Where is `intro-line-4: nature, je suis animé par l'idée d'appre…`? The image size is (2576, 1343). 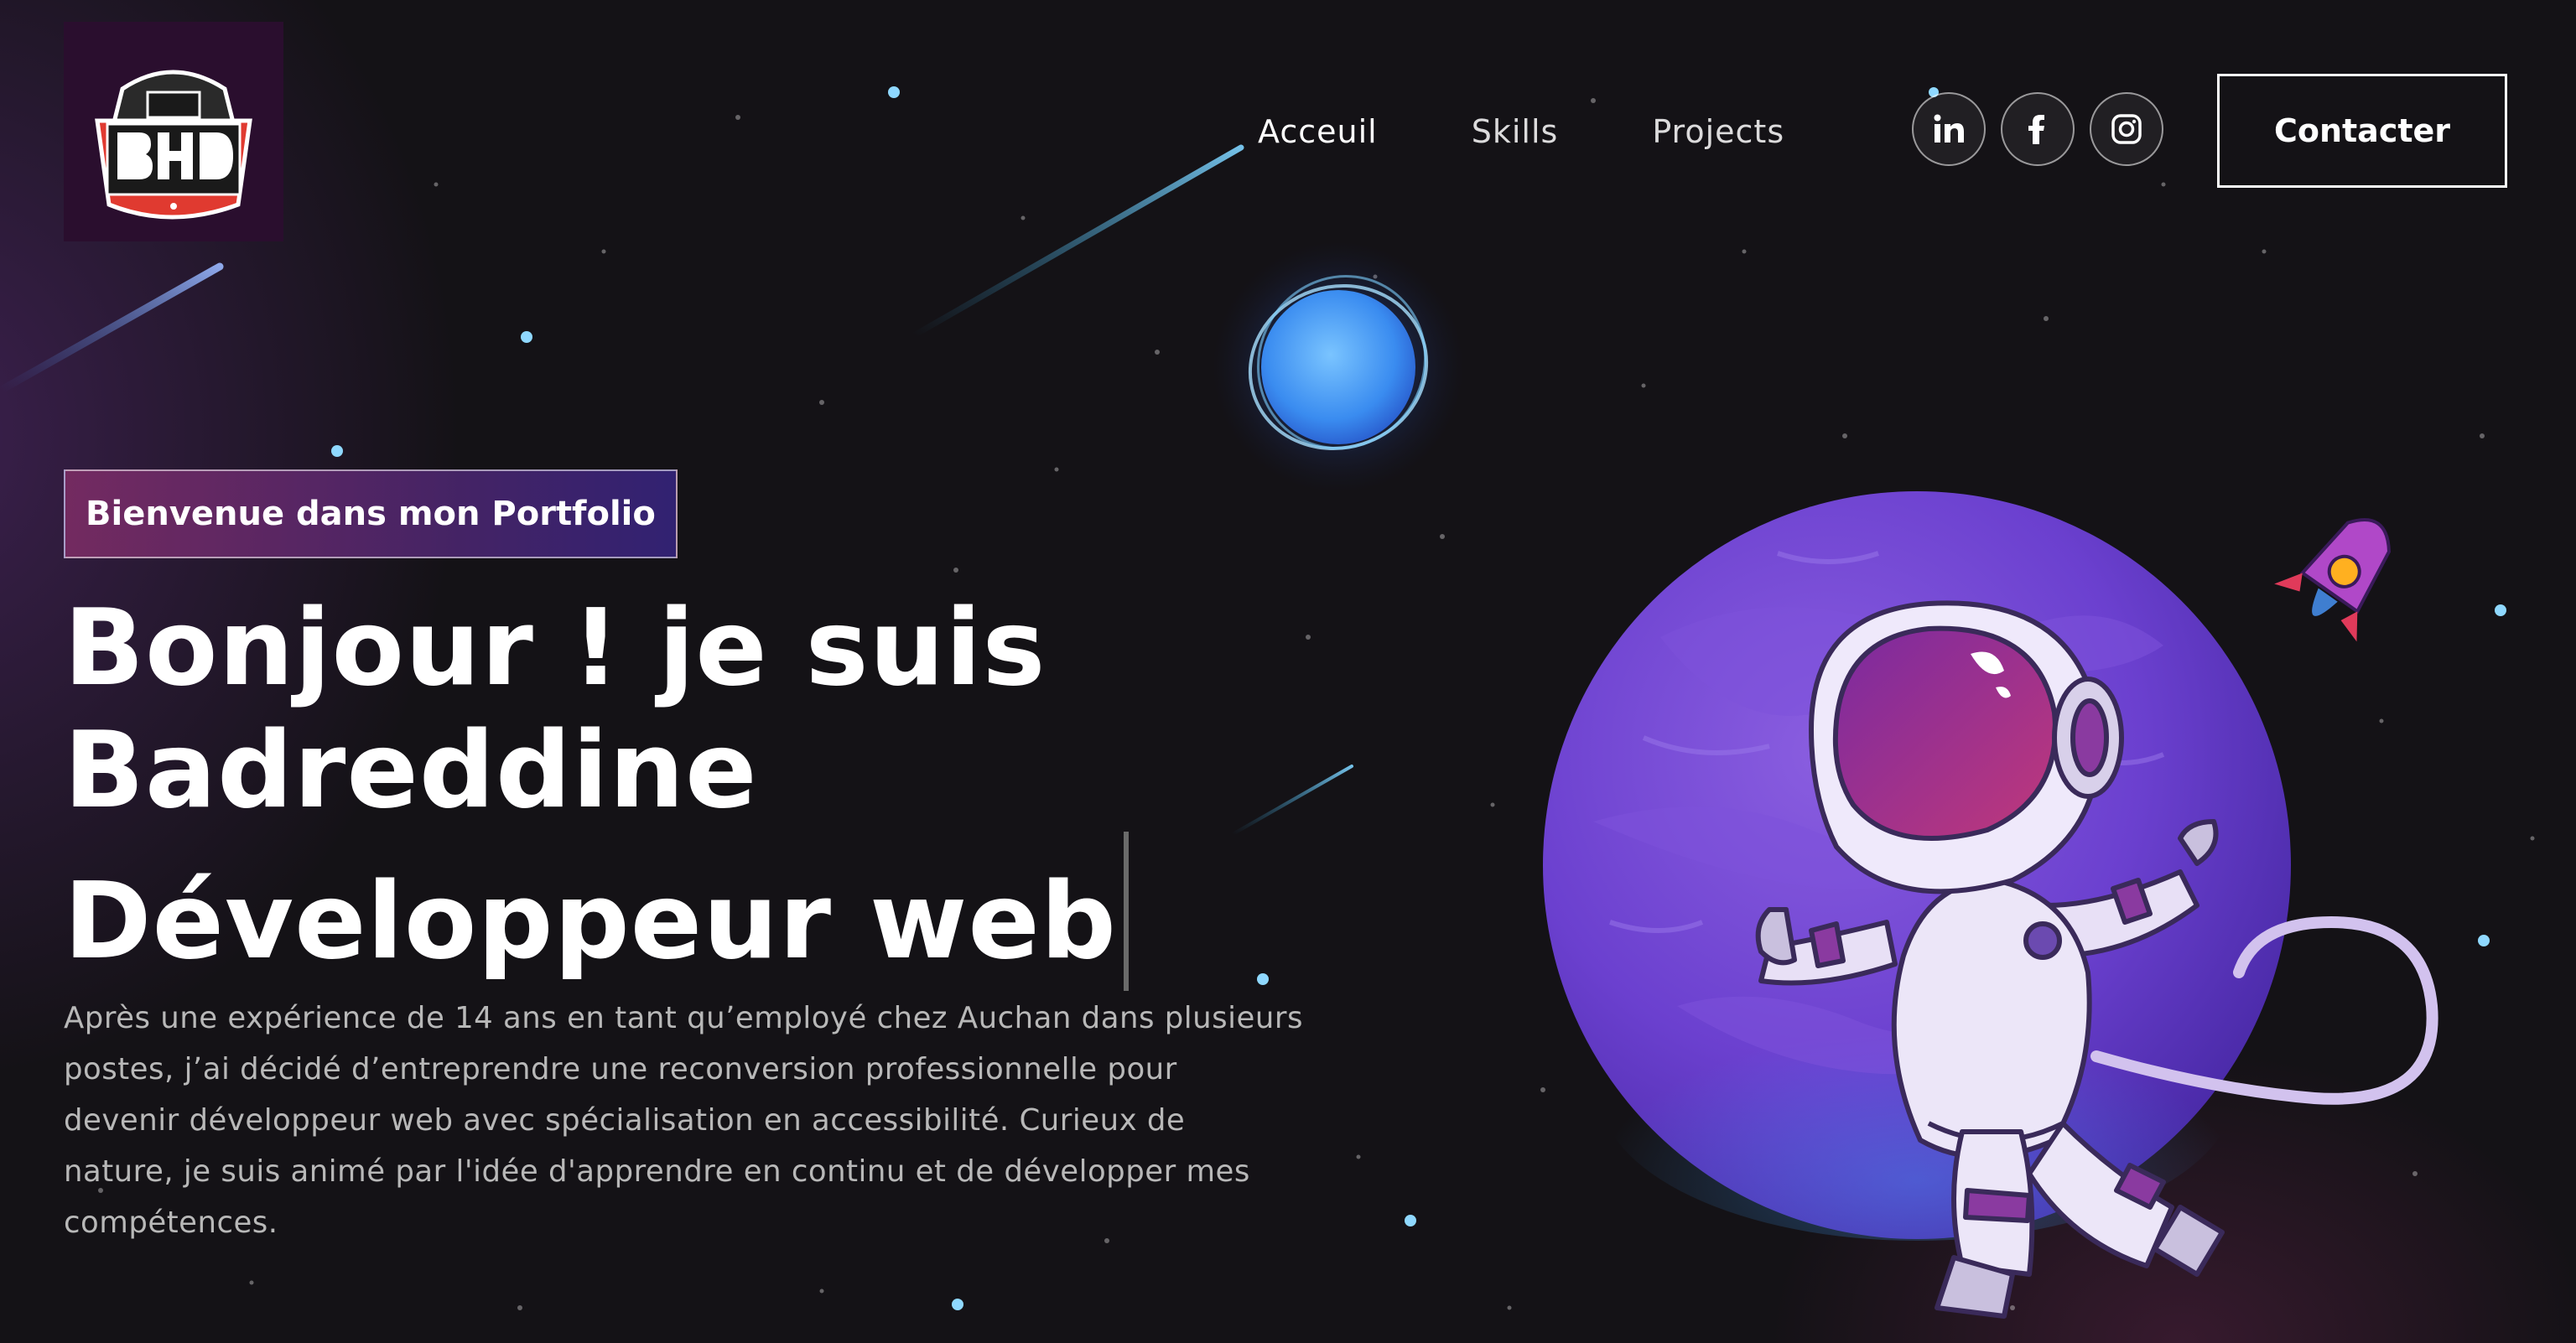 intro-line-4: nature, je suis animé par l'idée d'appre… is located at coordinates (657, 1171).